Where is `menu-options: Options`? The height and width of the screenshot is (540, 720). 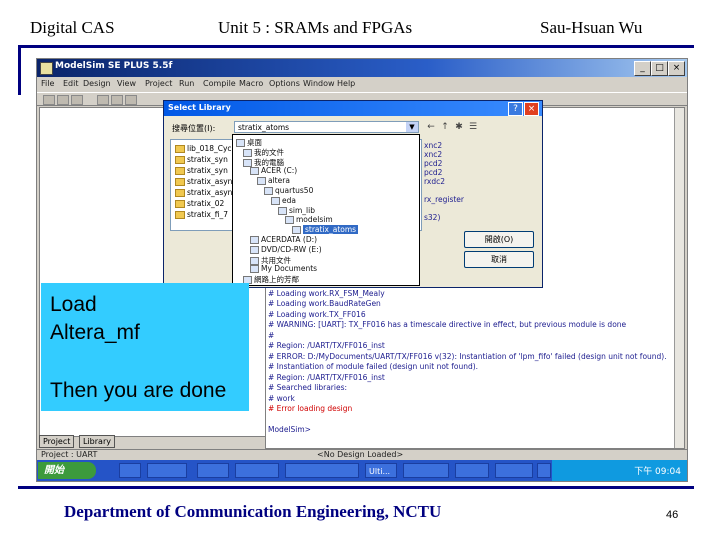
menu-options: Options is located at coordinates (284, 83).